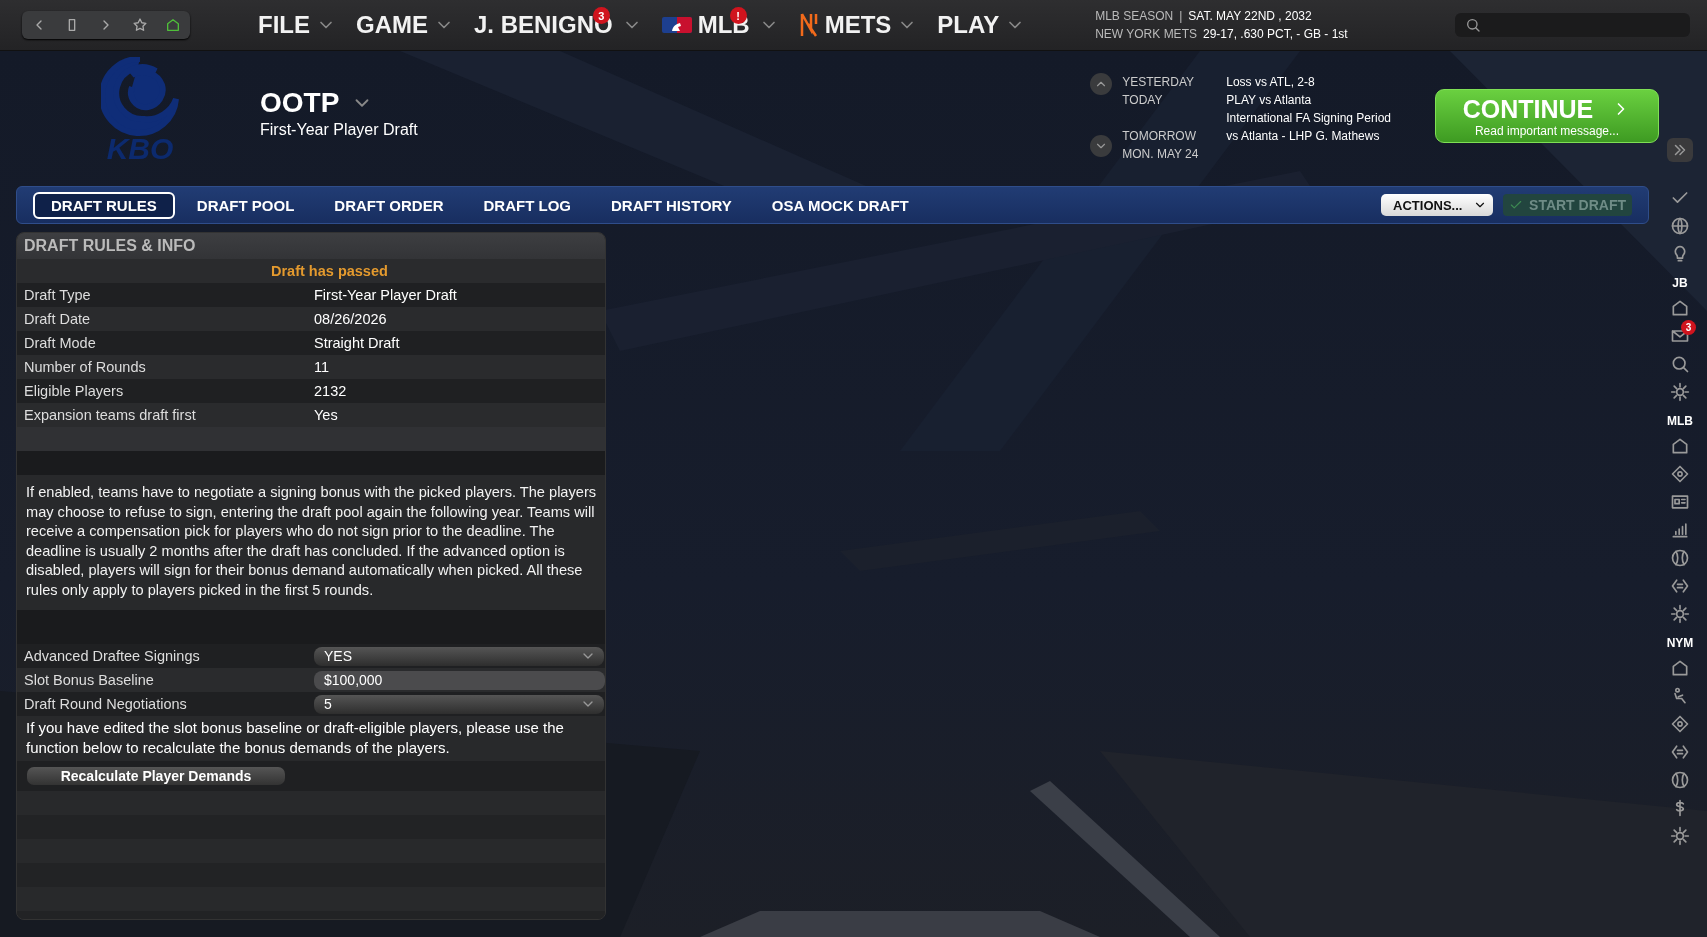 This screenshot has height=937, width=1707. What do you see at coordinates (1275, 34) in the screenshot?
I see `status-value: 29-17, .630 PCT, - GB - 1st` at bounding box center [1275, 34].